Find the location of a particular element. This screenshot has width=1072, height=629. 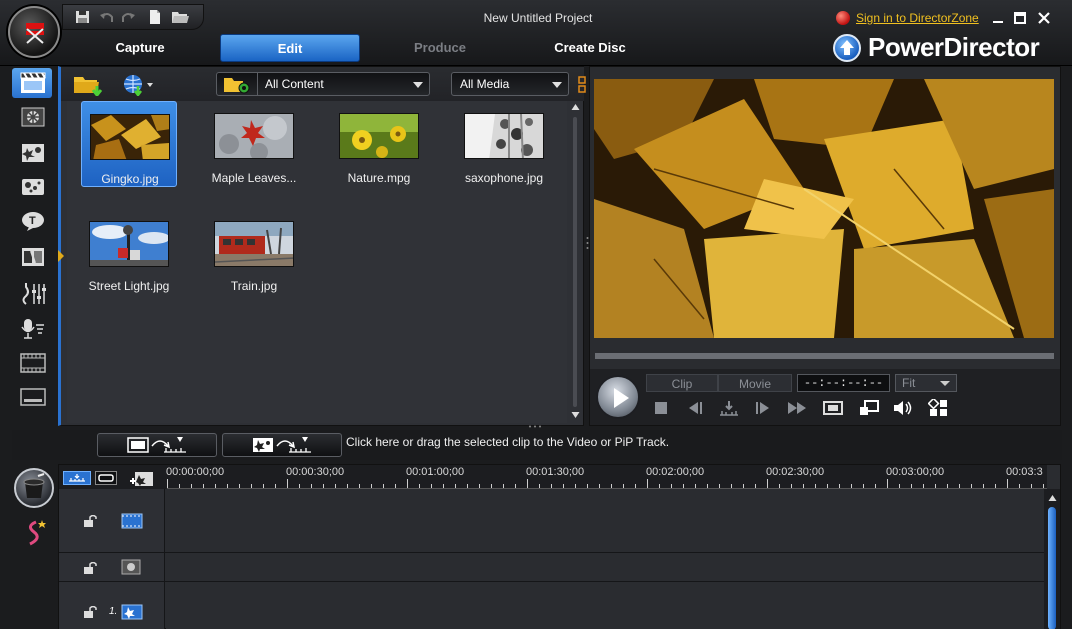

maximize-button is located at coordinates (1020, 18).